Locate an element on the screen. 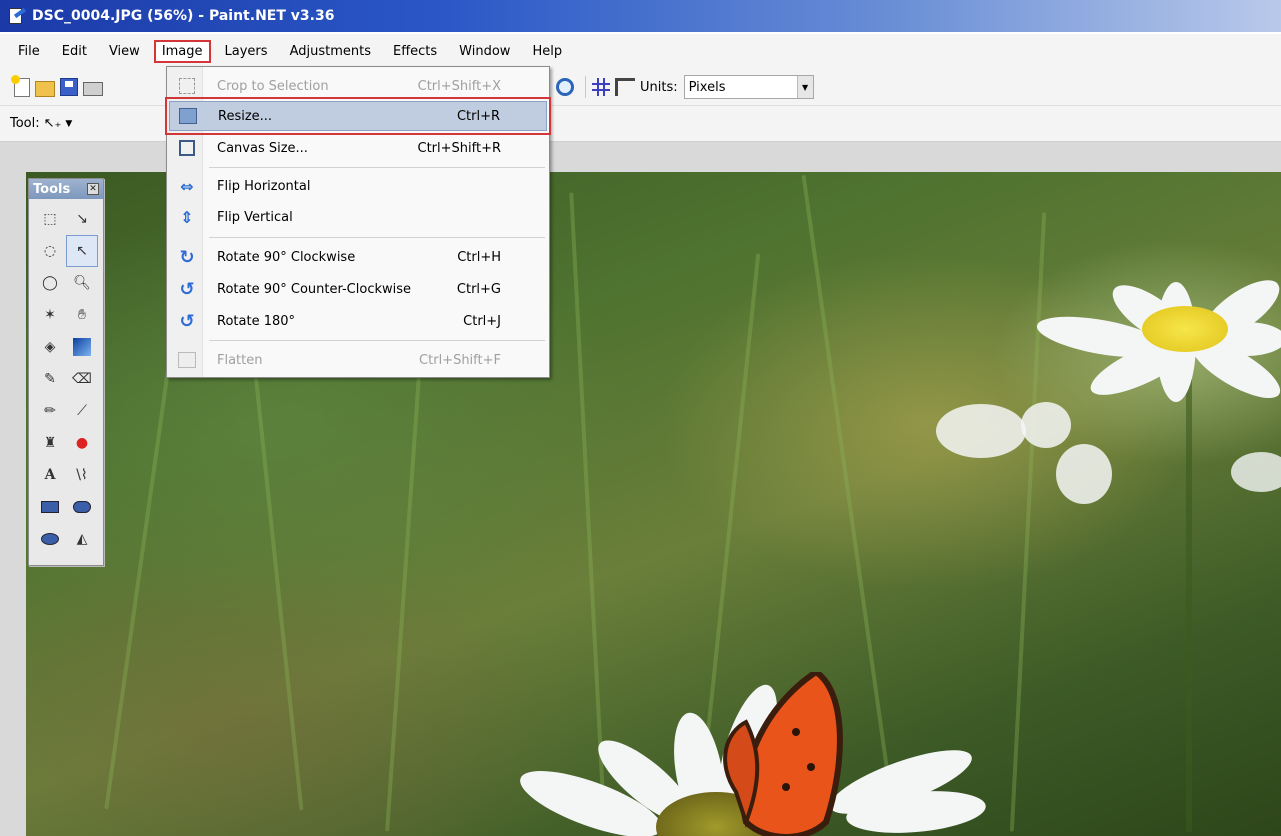 This screenshot has width=1281, height=836. move-selection-icon: ↖ is located at coordinates (82, 251).